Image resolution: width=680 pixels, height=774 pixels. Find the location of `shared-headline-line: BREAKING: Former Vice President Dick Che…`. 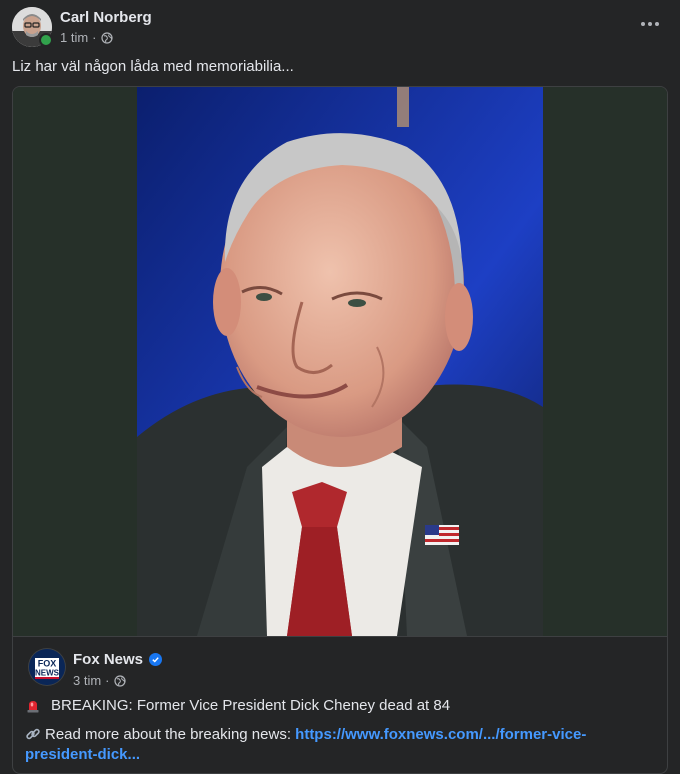

shared-headline-line: BREAKING: Former Vice President Dick Che… is located at coordinates (237, 705).